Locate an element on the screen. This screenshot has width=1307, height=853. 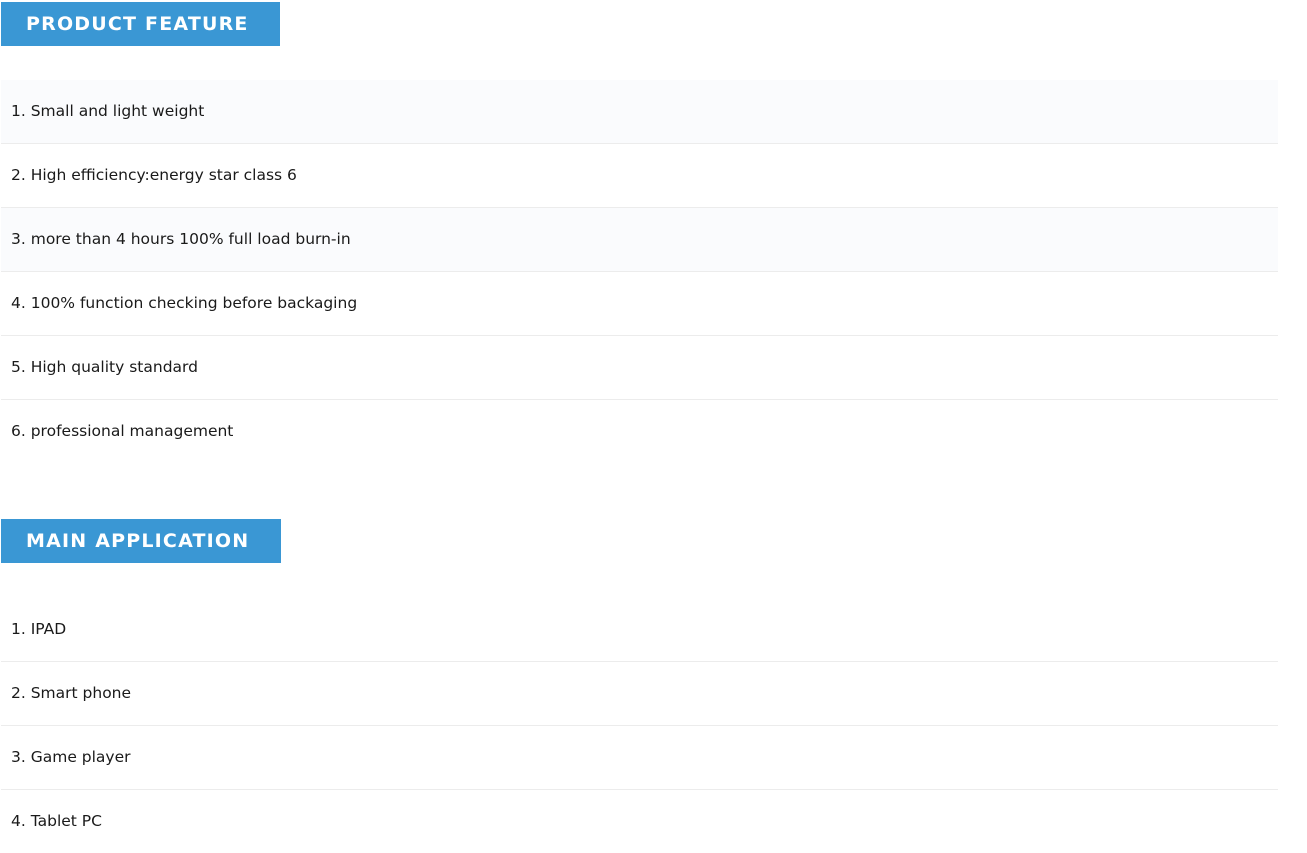
application-item-1: 1. IPAD is located at coordinates (639, 630).